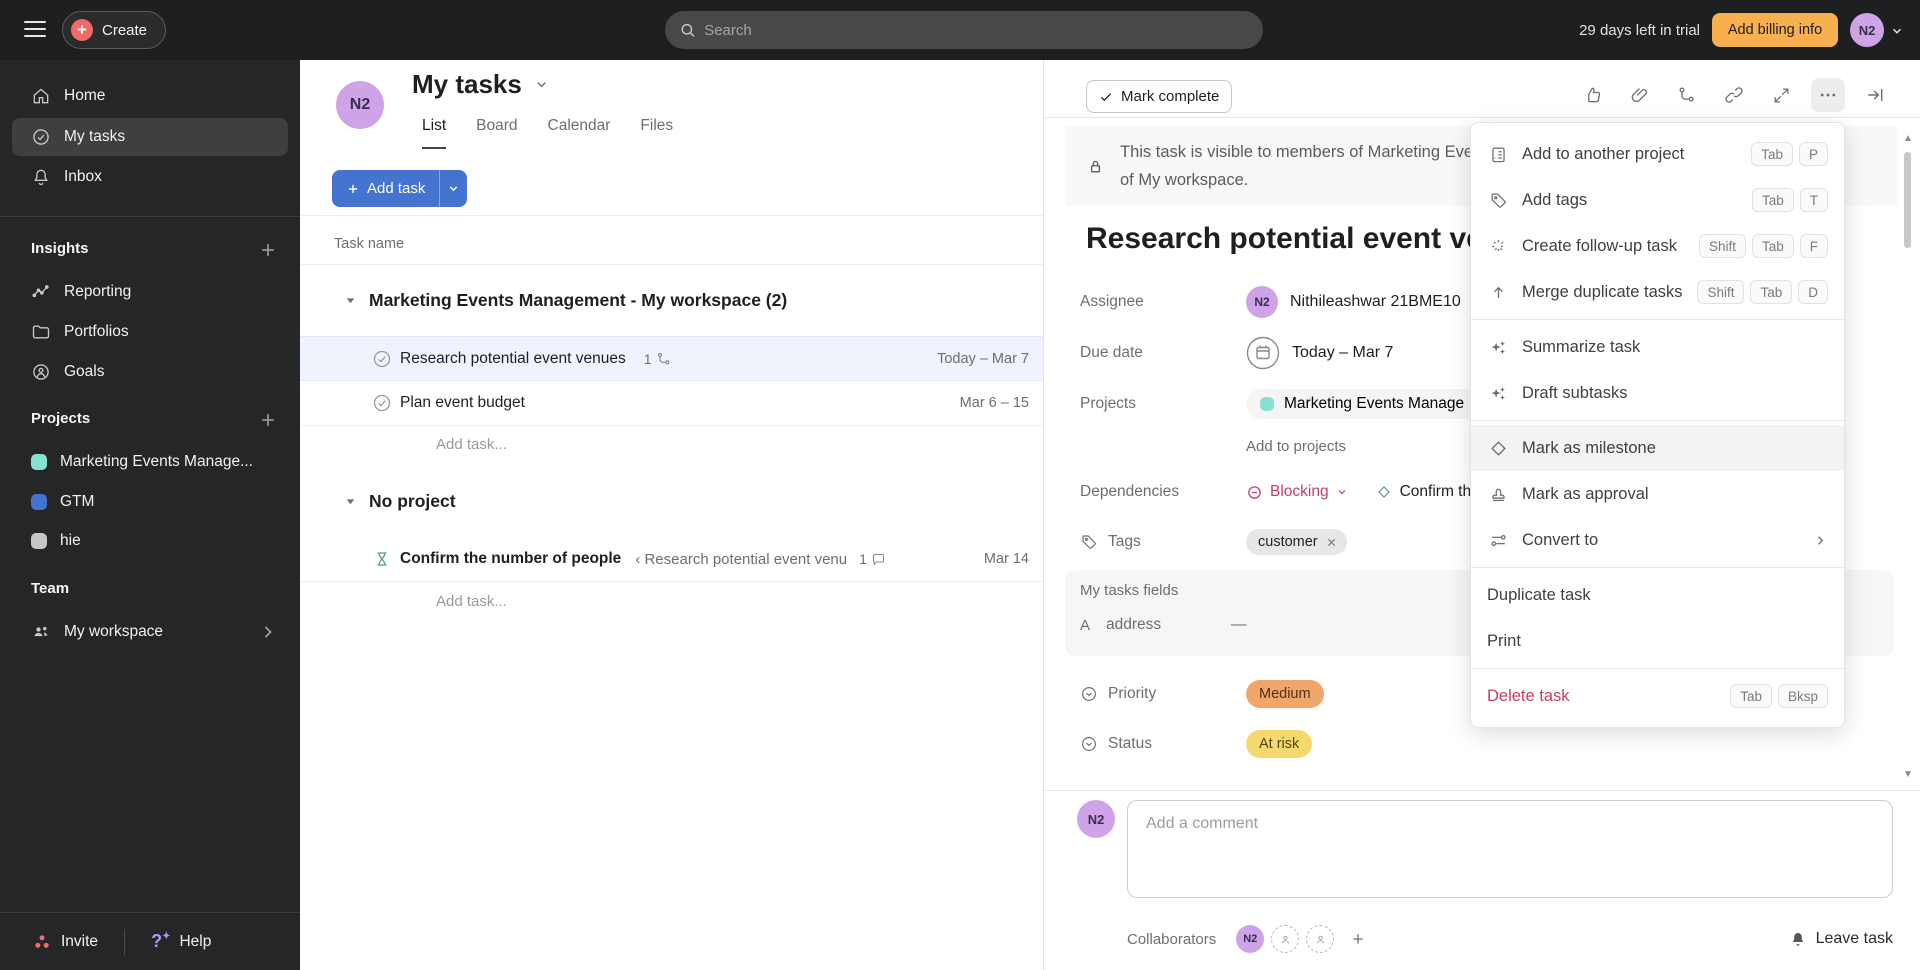 The height and width of the screenshot is (970, 1920). I want to click on create-button: + Create, so click(114, 30).